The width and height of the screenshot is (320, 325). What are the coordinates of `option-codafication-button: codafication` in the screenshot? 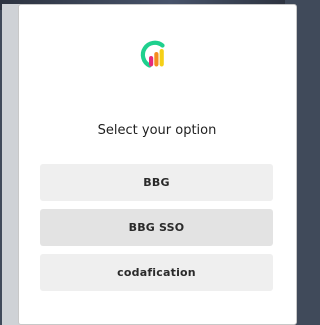 It's located at (156, 272).